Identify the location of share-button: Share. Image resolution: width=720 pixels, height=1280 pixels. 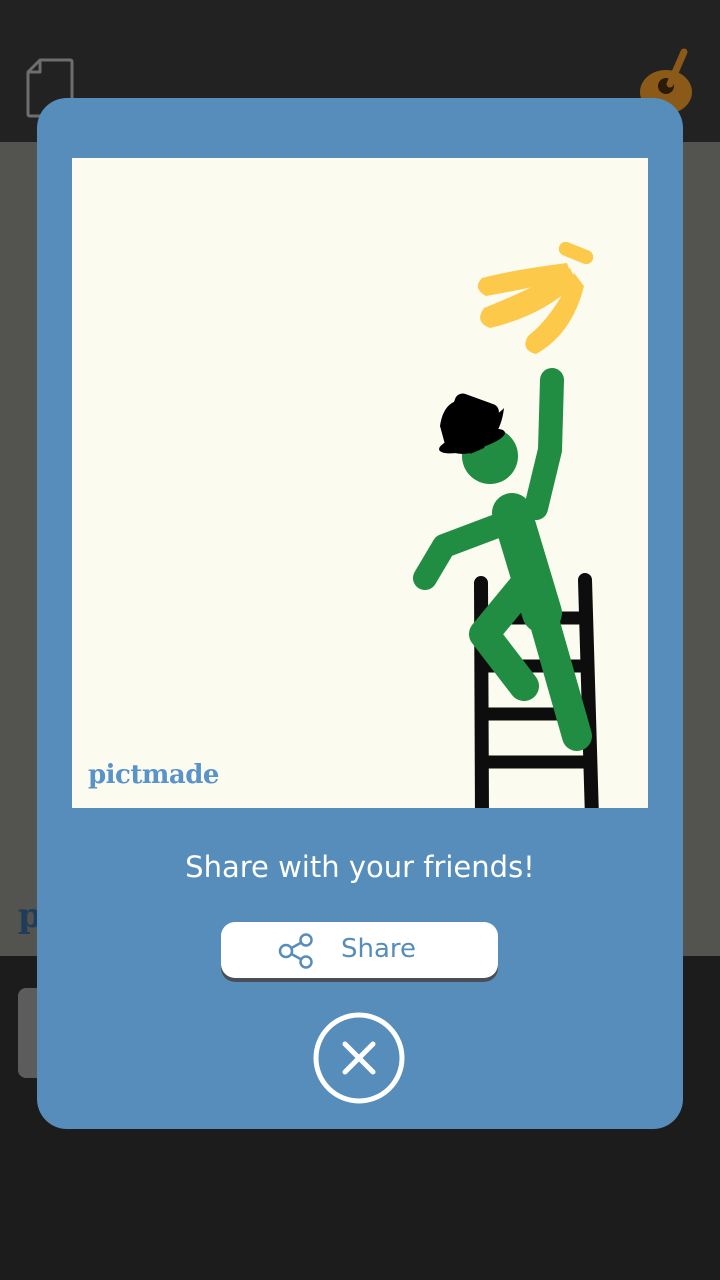
(359, 950).